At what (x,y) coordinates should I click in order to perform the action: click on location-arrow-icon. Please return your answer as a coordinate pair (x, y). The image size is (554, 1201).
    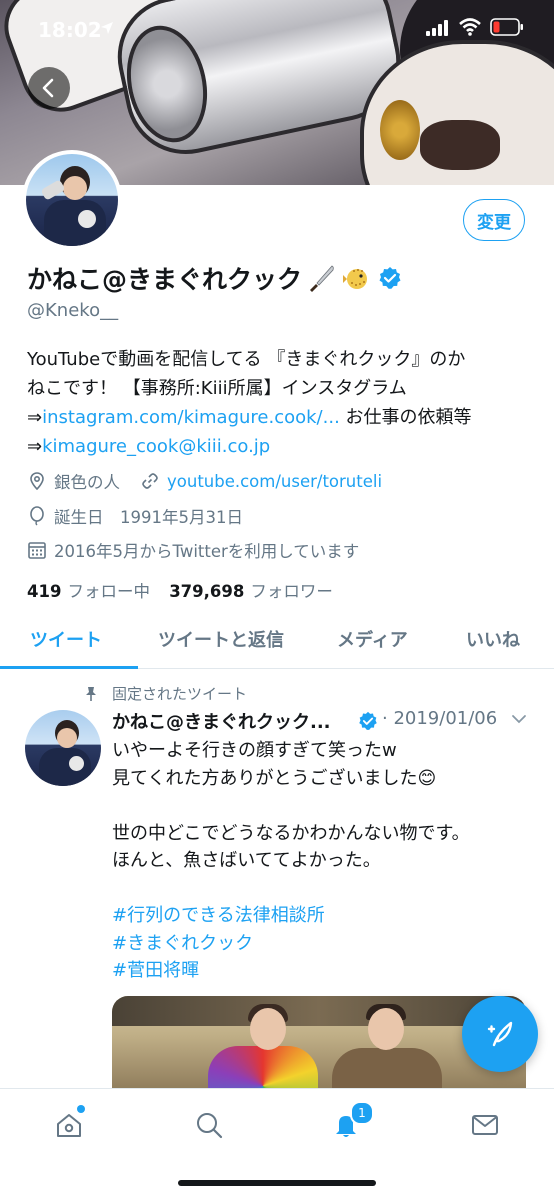
    Looking at the image, I should click on (107, 29).